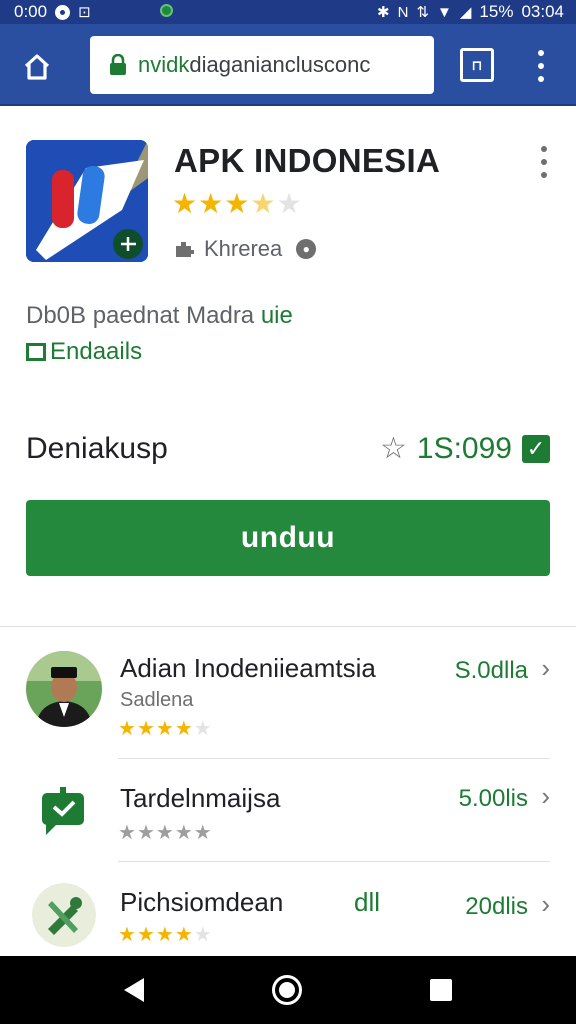 This screenshot has height=1024, width=576. What do you see at coordinates (202, 902) in the screenshot?
I see `related-app-name: Pichsiomdean` at bounding box center [202, 902].